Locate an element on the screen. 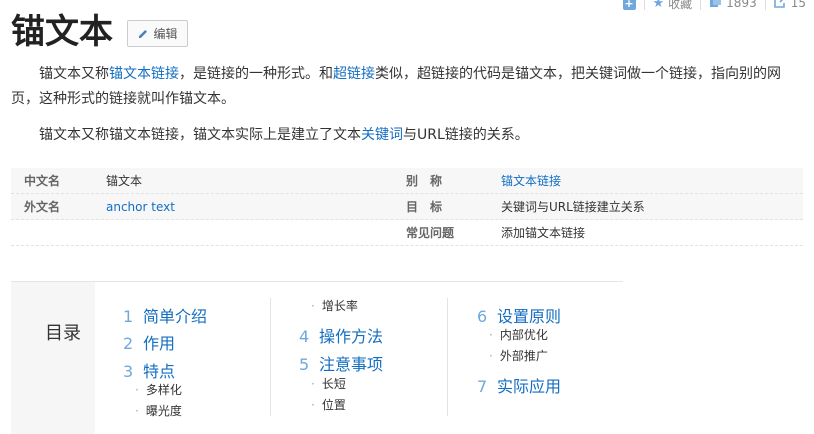 The height and width of the screenshot is (434, 814). info-name: 外文名 is located at coordinates (42, 207).